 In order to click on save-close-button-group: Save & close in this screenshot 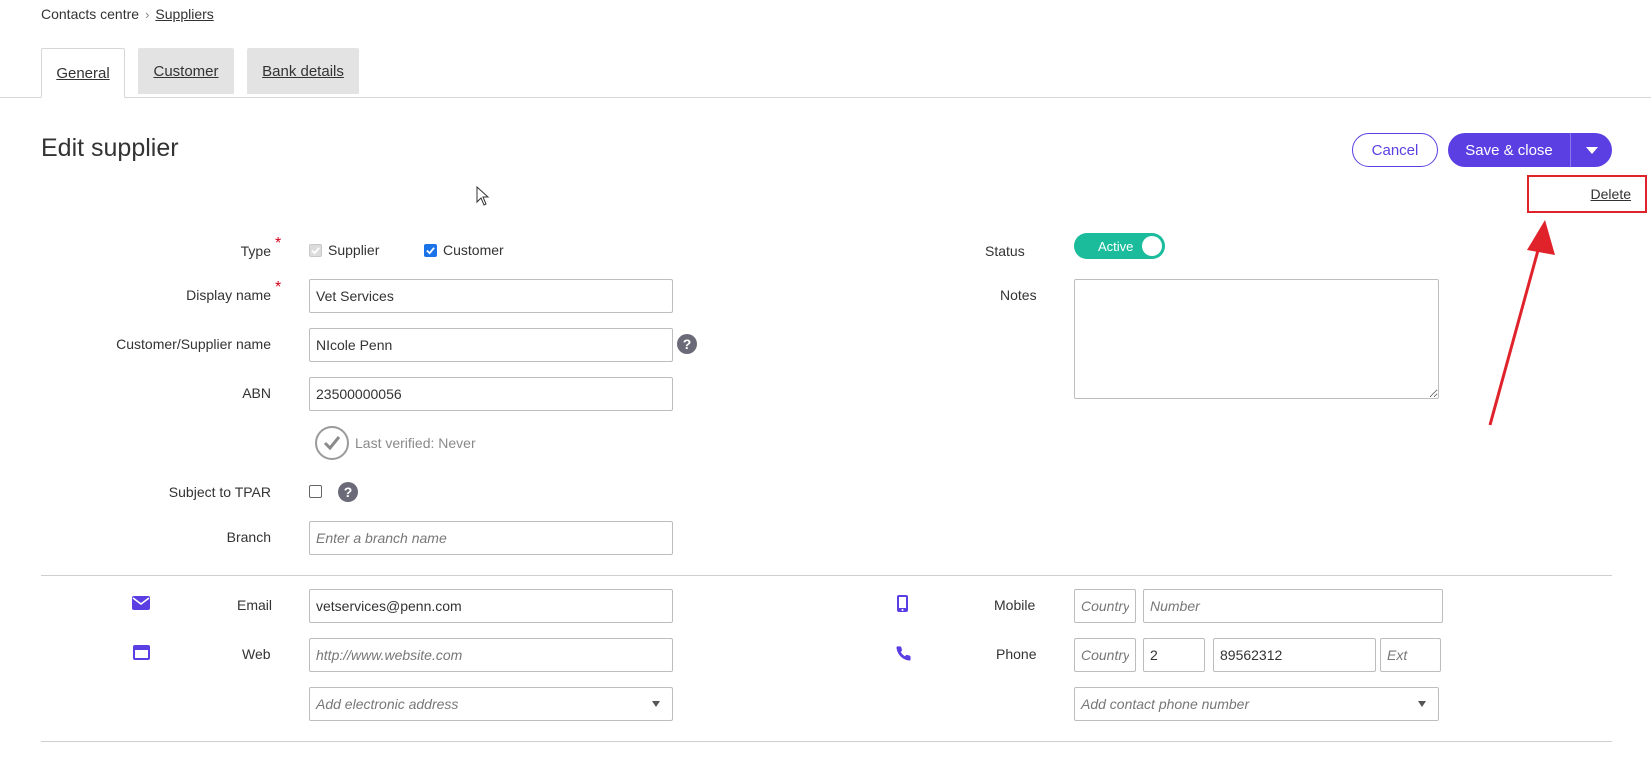, I will do `click(1530, 150)`.